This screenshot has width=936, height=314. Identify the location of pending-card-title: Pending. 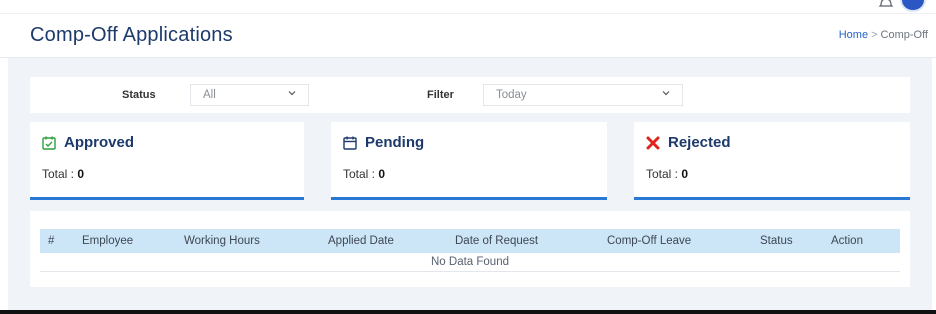
(383, 142).